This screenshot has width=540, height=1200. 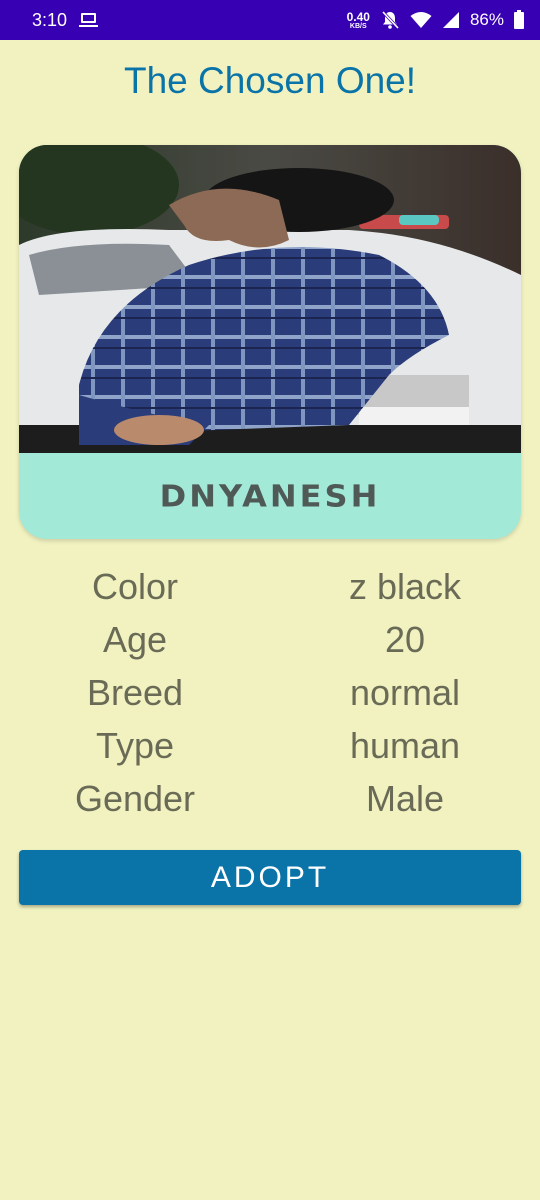 I want to click on laptop-icon, so click(x=89, y=20).